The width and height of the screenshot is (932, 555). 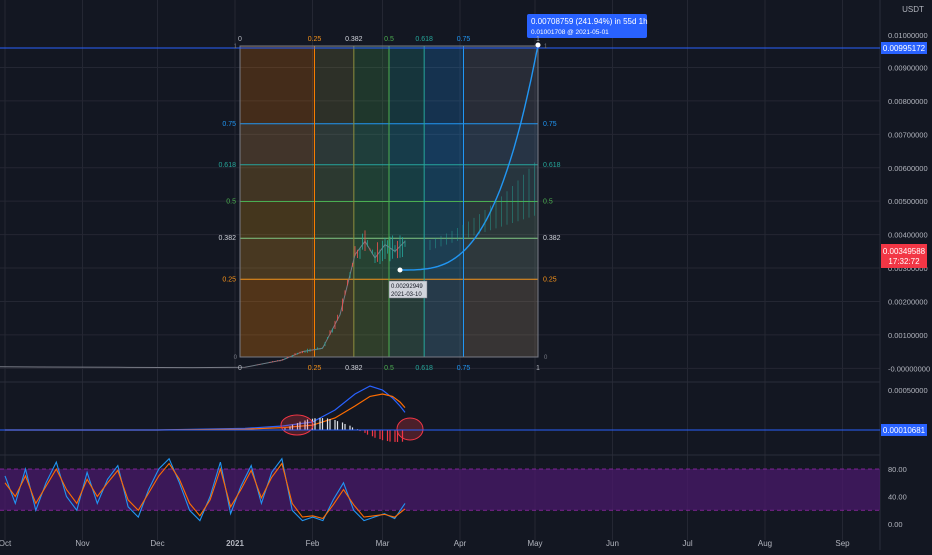 I want to click on time-tick-label: May, so click(x=534, y=543).